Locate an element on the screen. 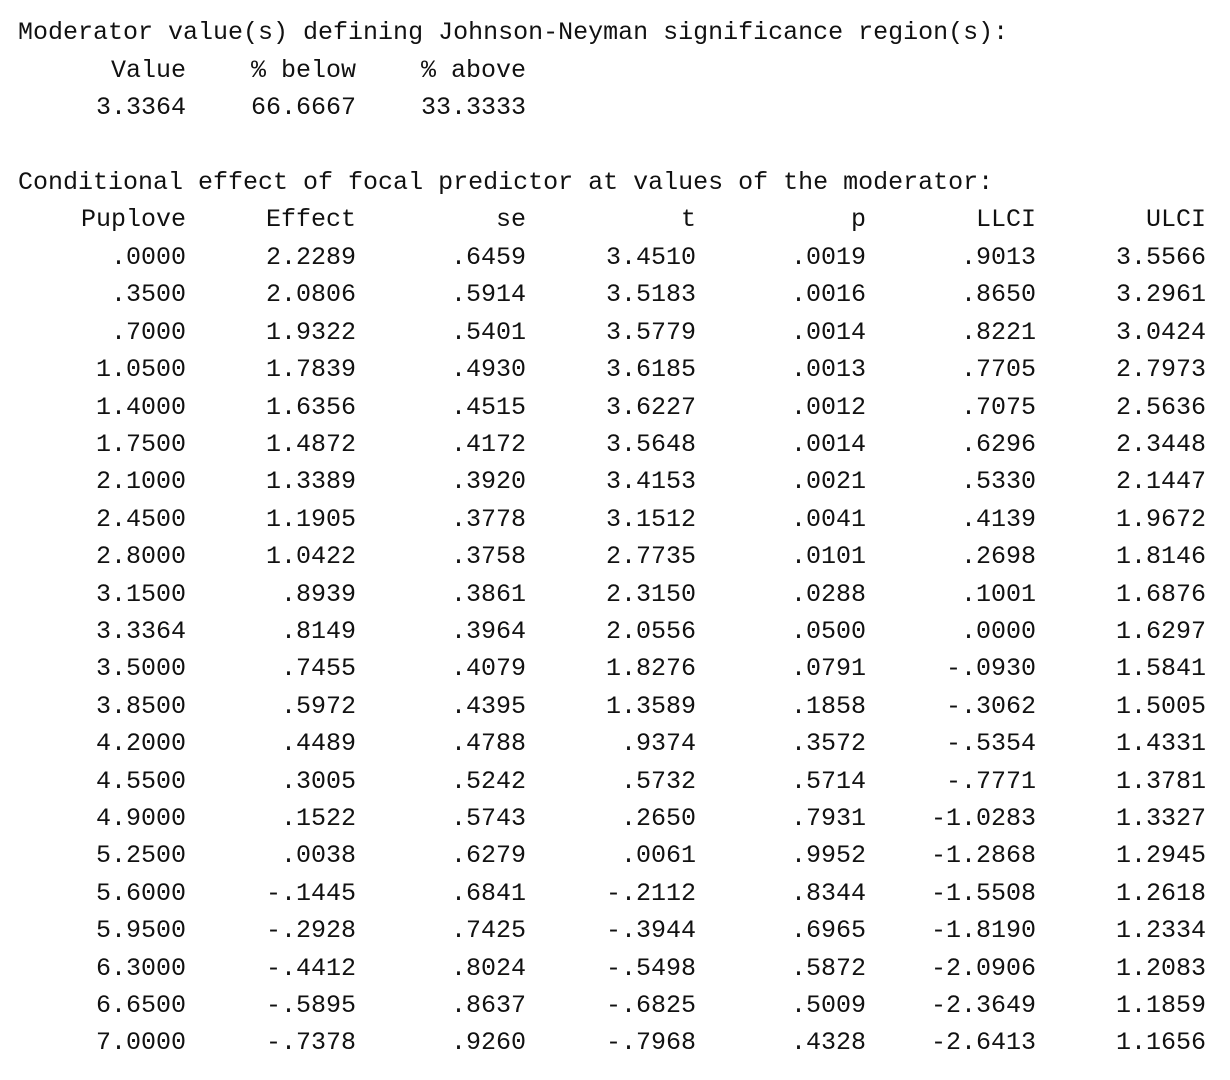 The height and width of the screenshot is (1080, 1230). ulci-cell: 1.2334 is located at coordinates (1160, 931).